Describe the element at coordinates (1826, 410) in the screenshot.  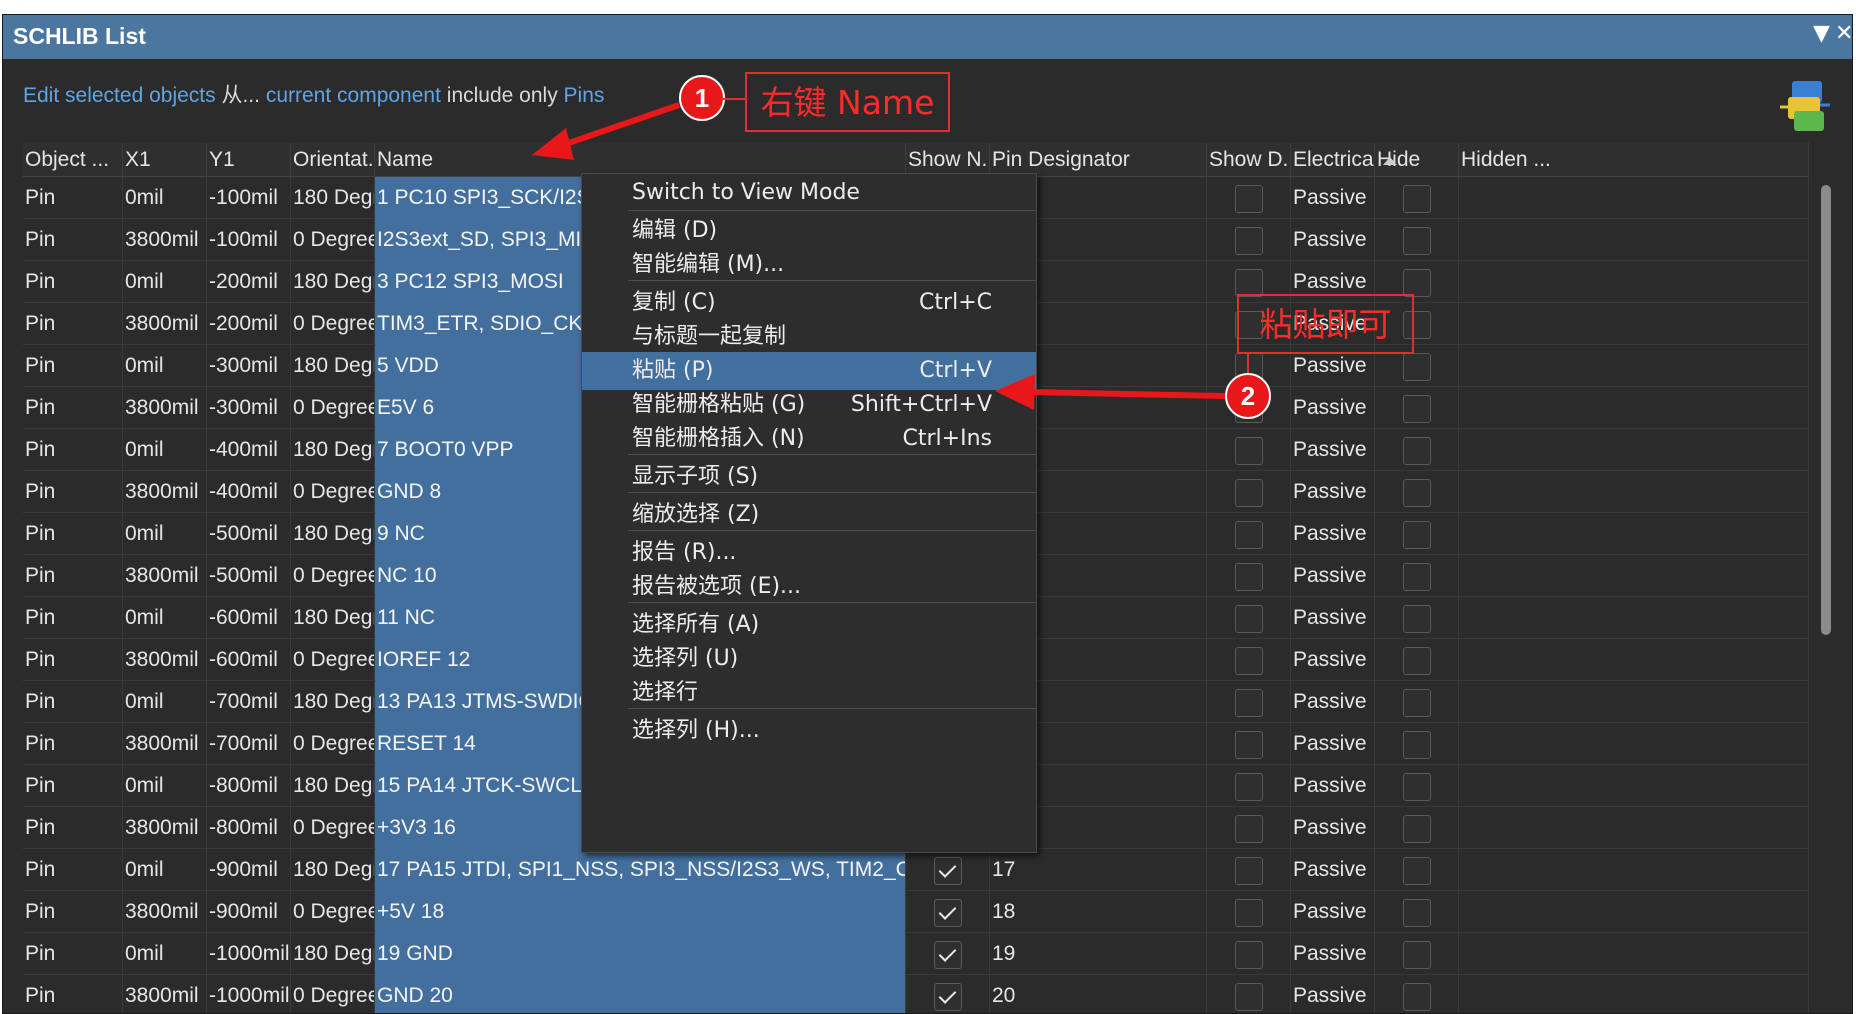
I see `scrollbar-thumb` at that location.